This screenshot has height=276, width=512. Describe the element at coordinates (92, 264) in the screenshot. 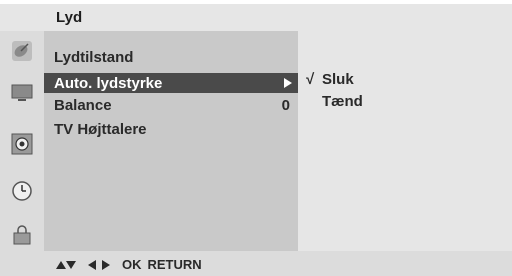

I see `left-arrow-icon` at that location.